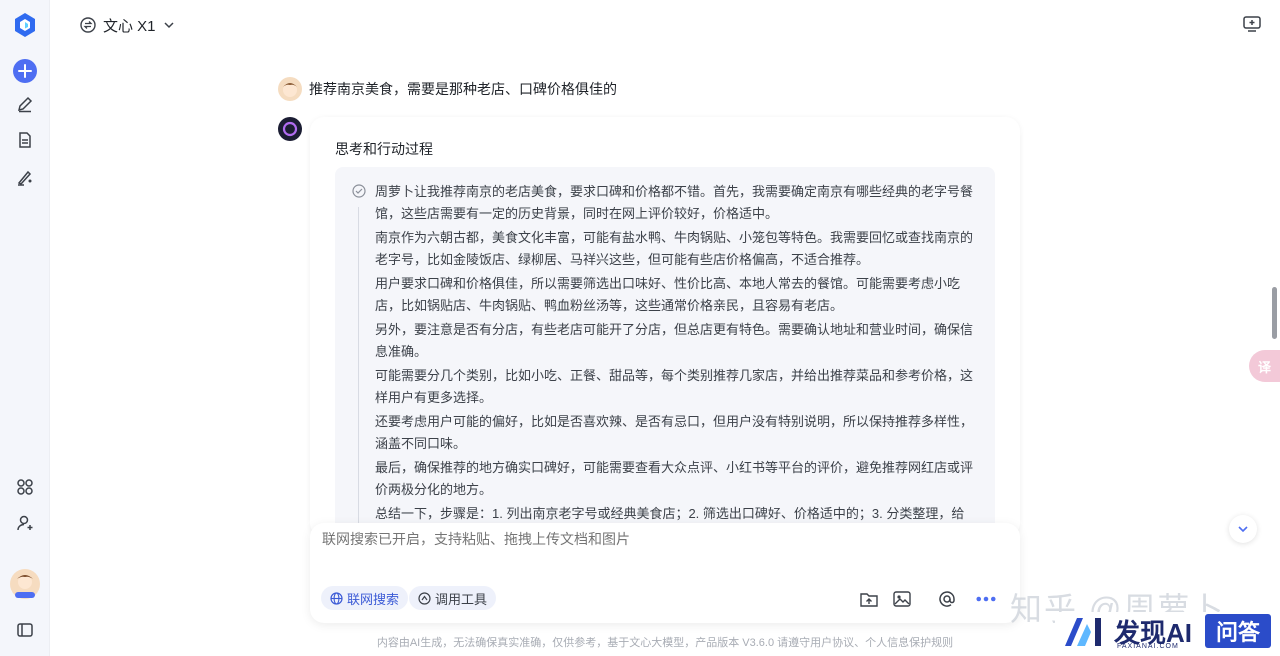 The height and width of the screenshot is (656, 1280). I want to click on write-icon, so click(25, 104).